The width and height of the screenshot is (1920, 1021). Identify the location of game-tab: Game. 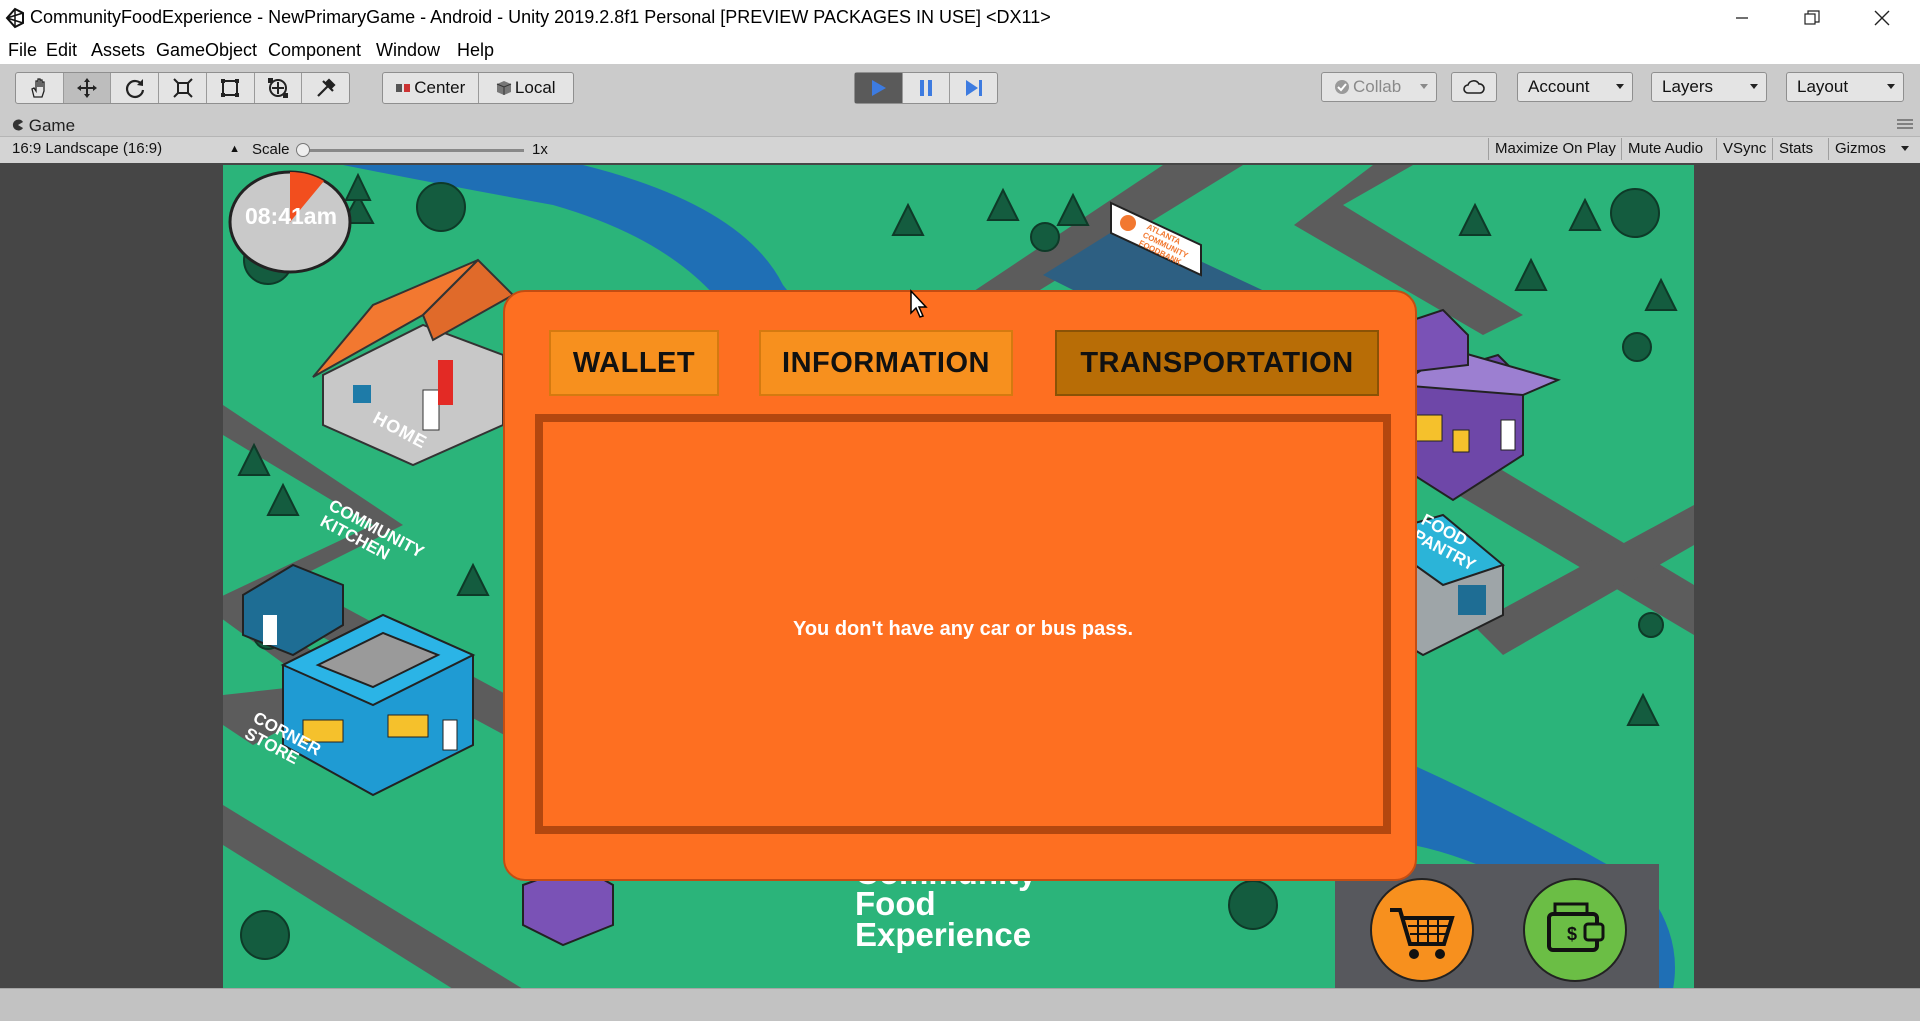
(43, 126).